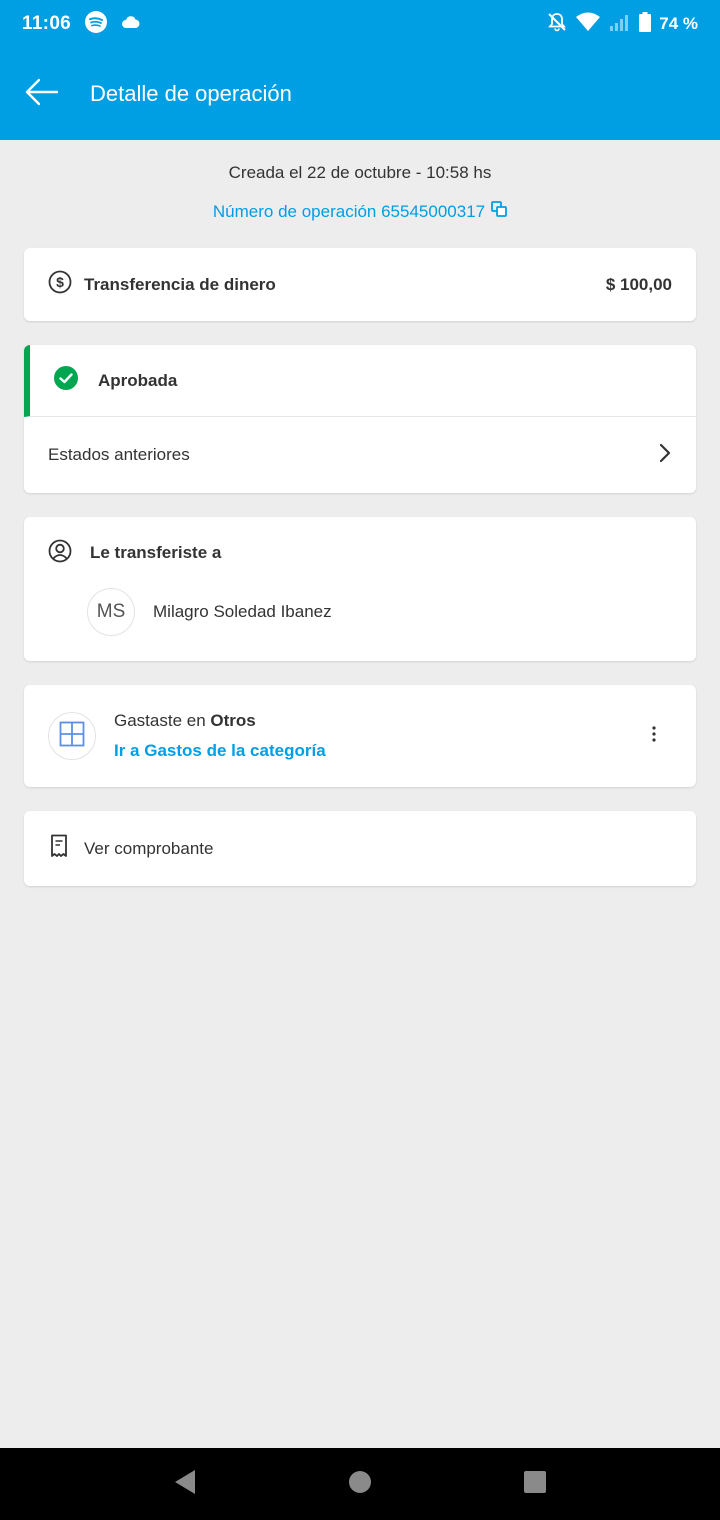 The height and width of the screenshot is (1520, 720). What do you see at coordinates (557, 24) in the screenshot?
I see `notifications-off-icon` at bounding box center [557, 24].